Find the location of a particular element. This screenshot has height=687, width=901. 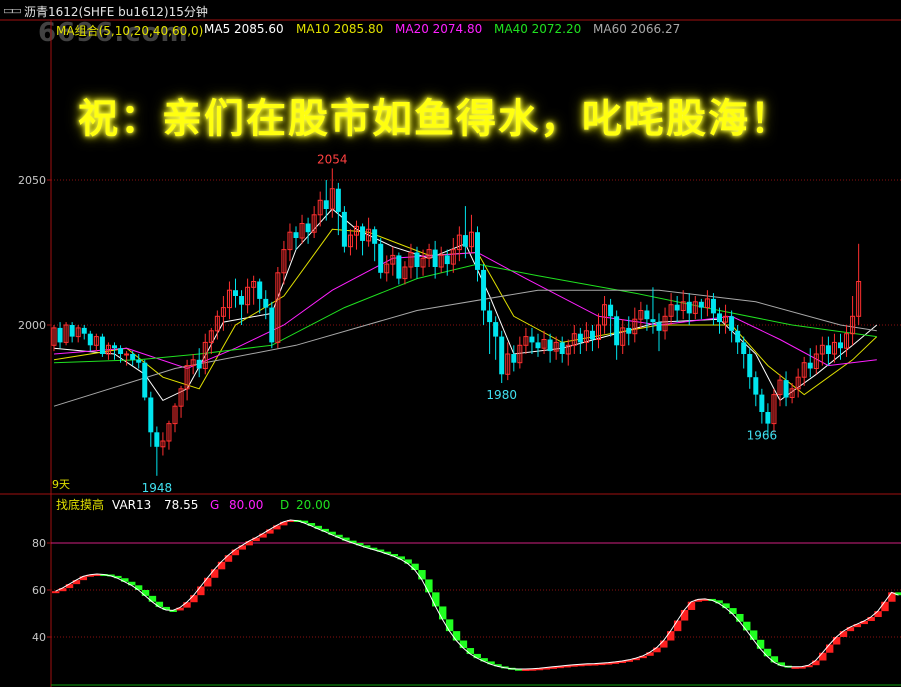

osc-tick-label: 80 is located at coordinates (39, 543).